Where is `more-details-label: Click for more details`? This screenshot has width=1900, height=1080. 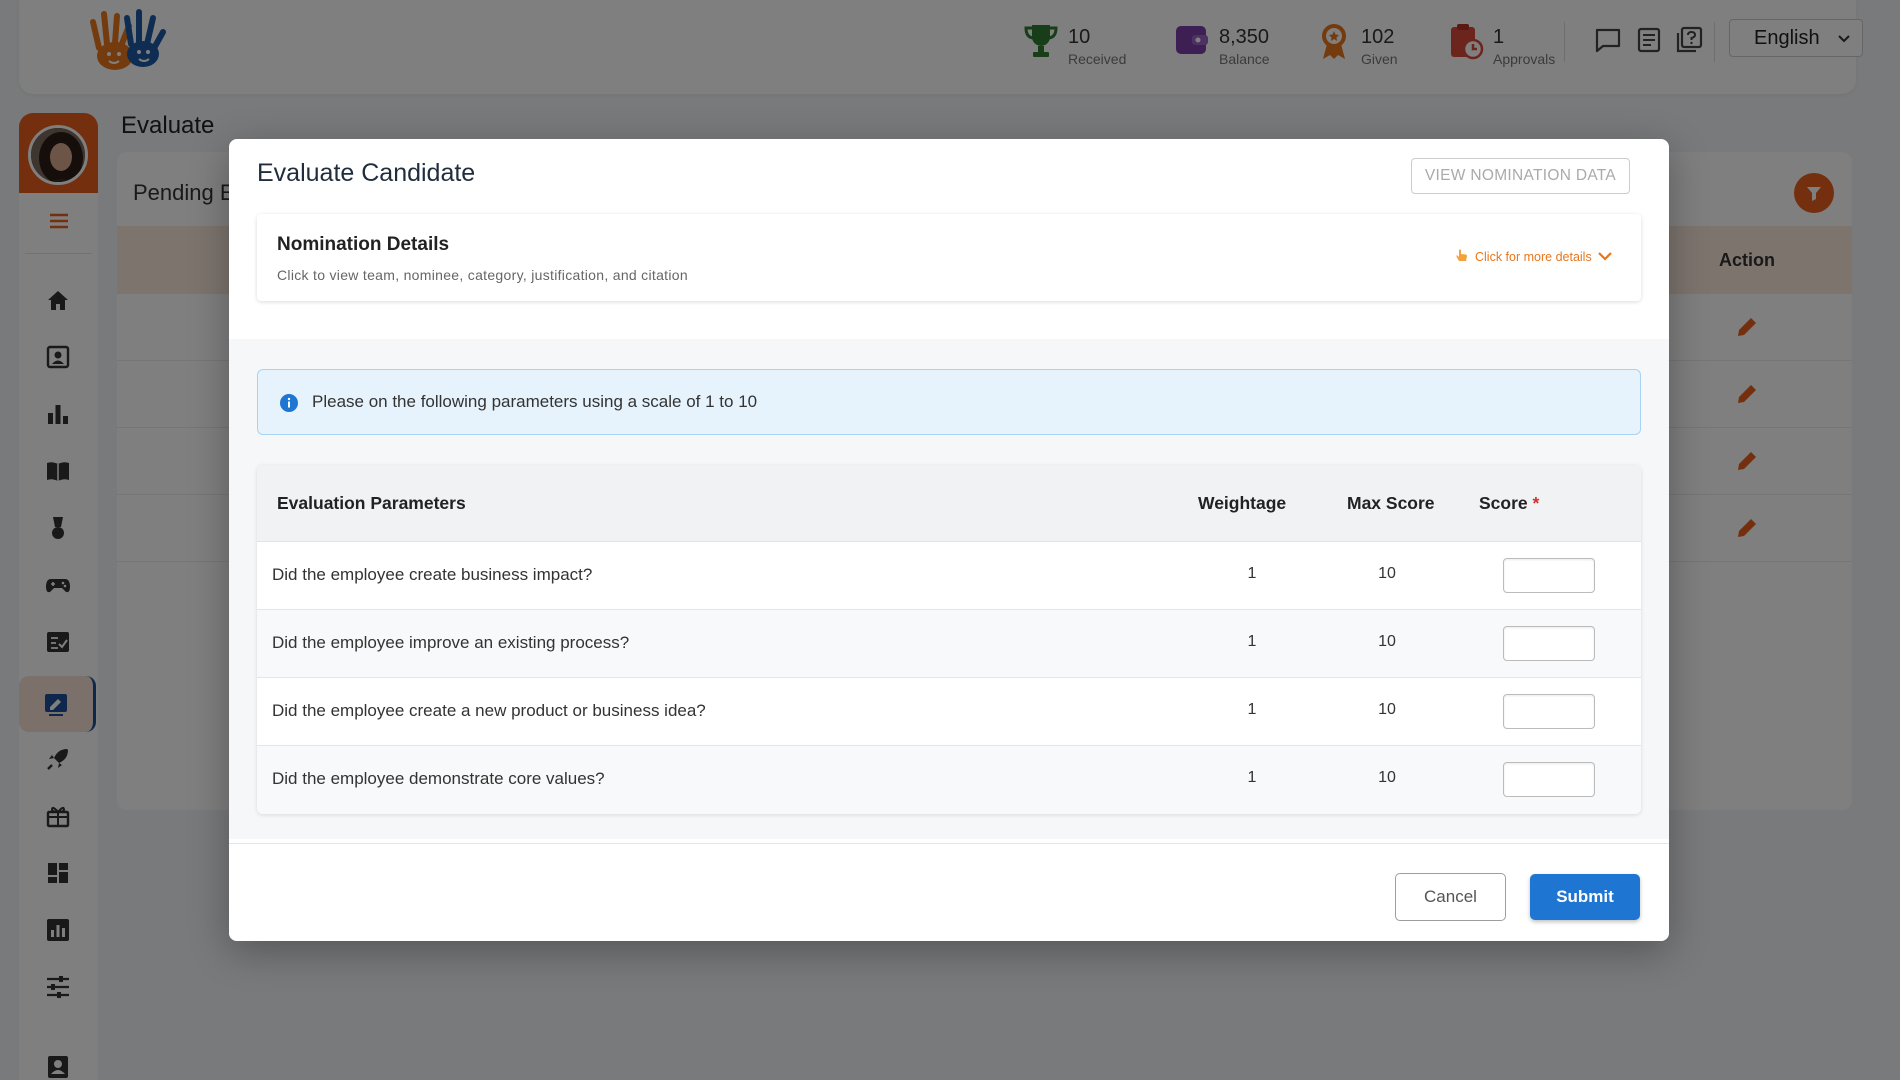 more-details-label: Click for more details is located at coordinates (1533, 257).